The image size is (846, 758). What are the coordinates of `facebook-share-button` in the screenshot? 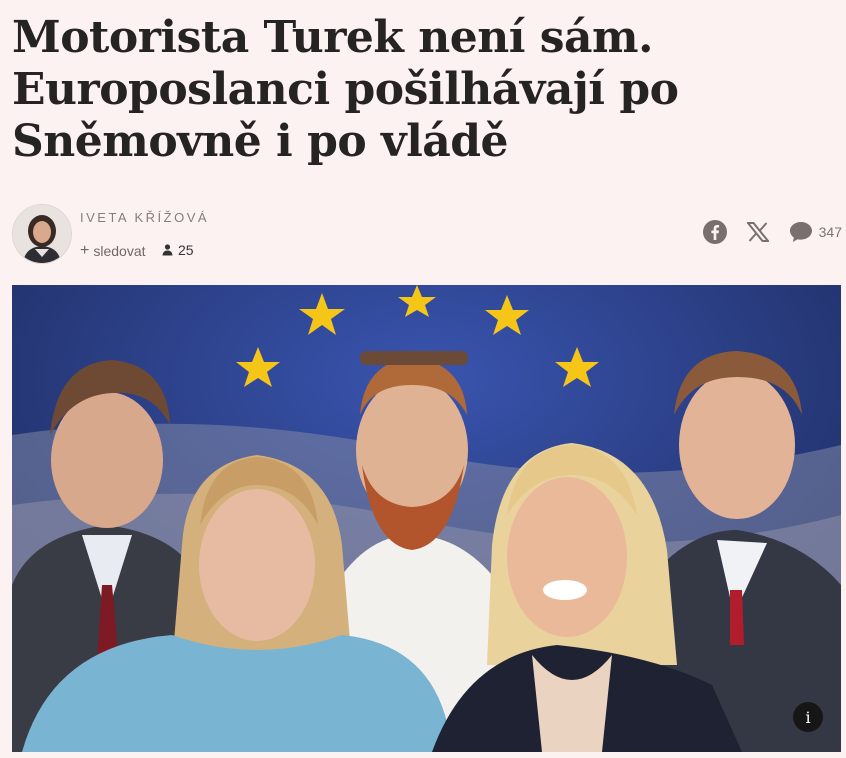 It's located at (714, 232).